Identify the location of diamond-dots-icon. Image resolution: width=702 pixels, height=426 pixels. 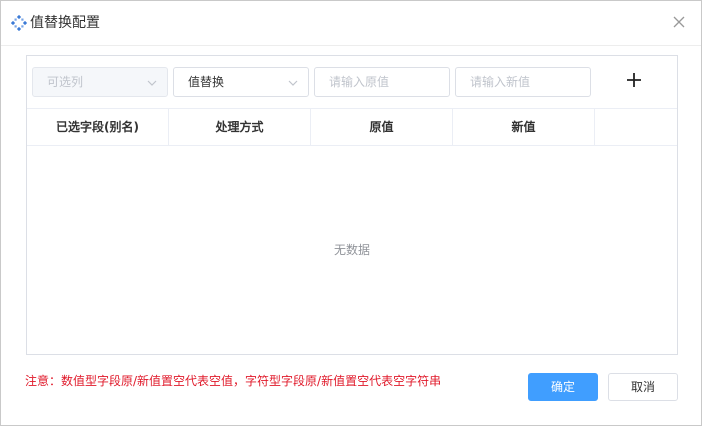
(19, 23).